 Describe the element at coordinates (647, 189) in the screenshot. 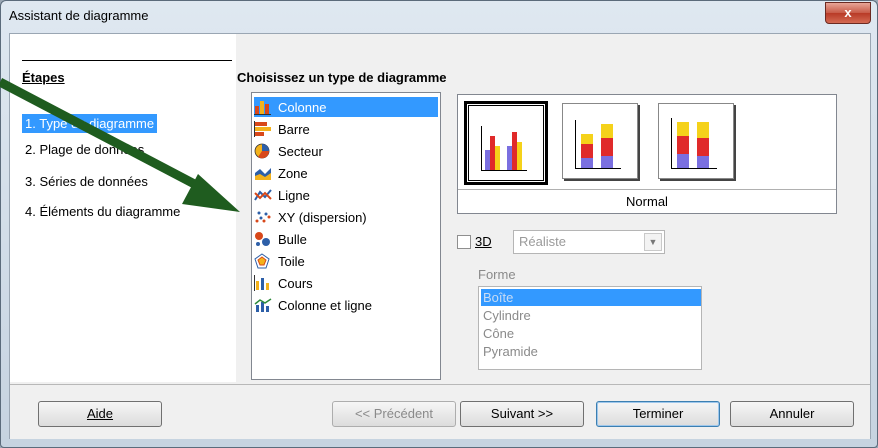

I see `variant-separator` at that location.